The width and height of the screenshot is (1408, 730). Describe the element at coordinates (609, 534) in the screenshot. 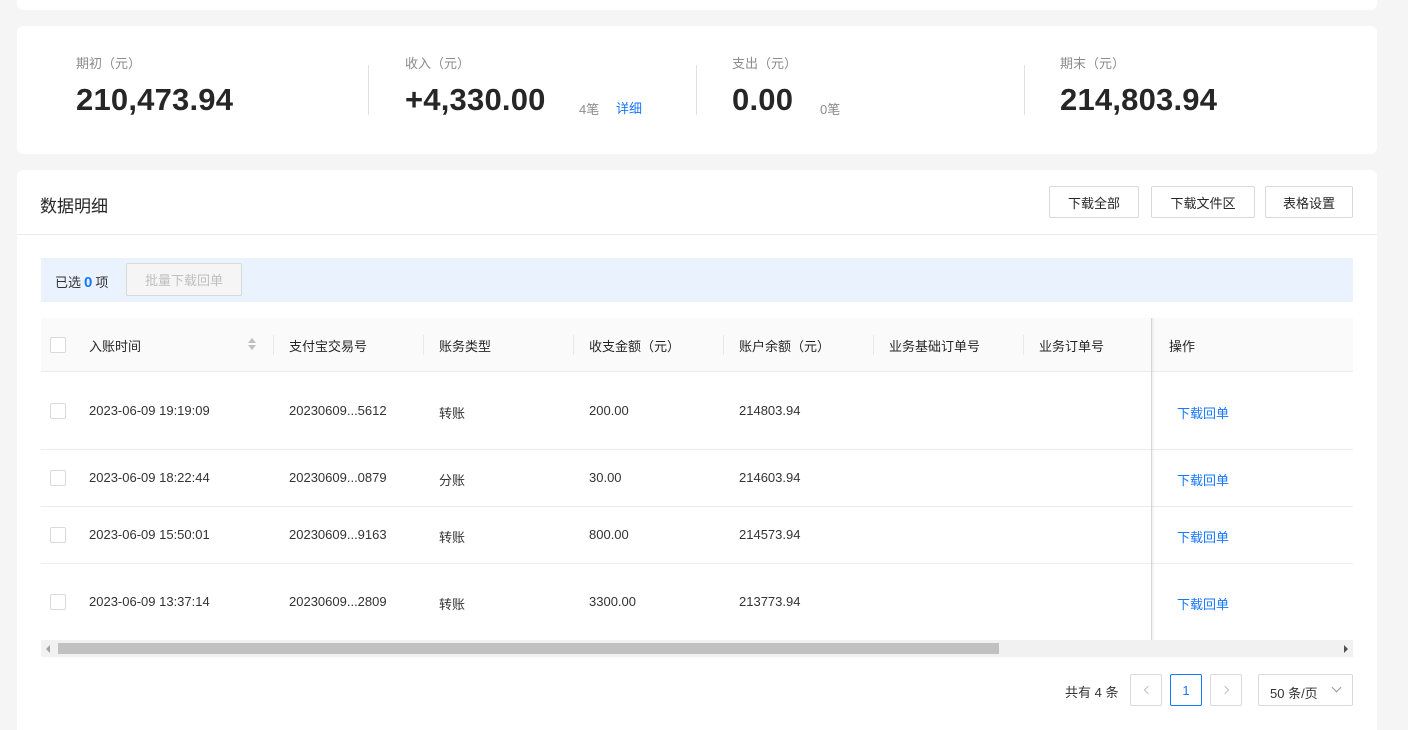

I see `cell-amount: 800.00` at that location.